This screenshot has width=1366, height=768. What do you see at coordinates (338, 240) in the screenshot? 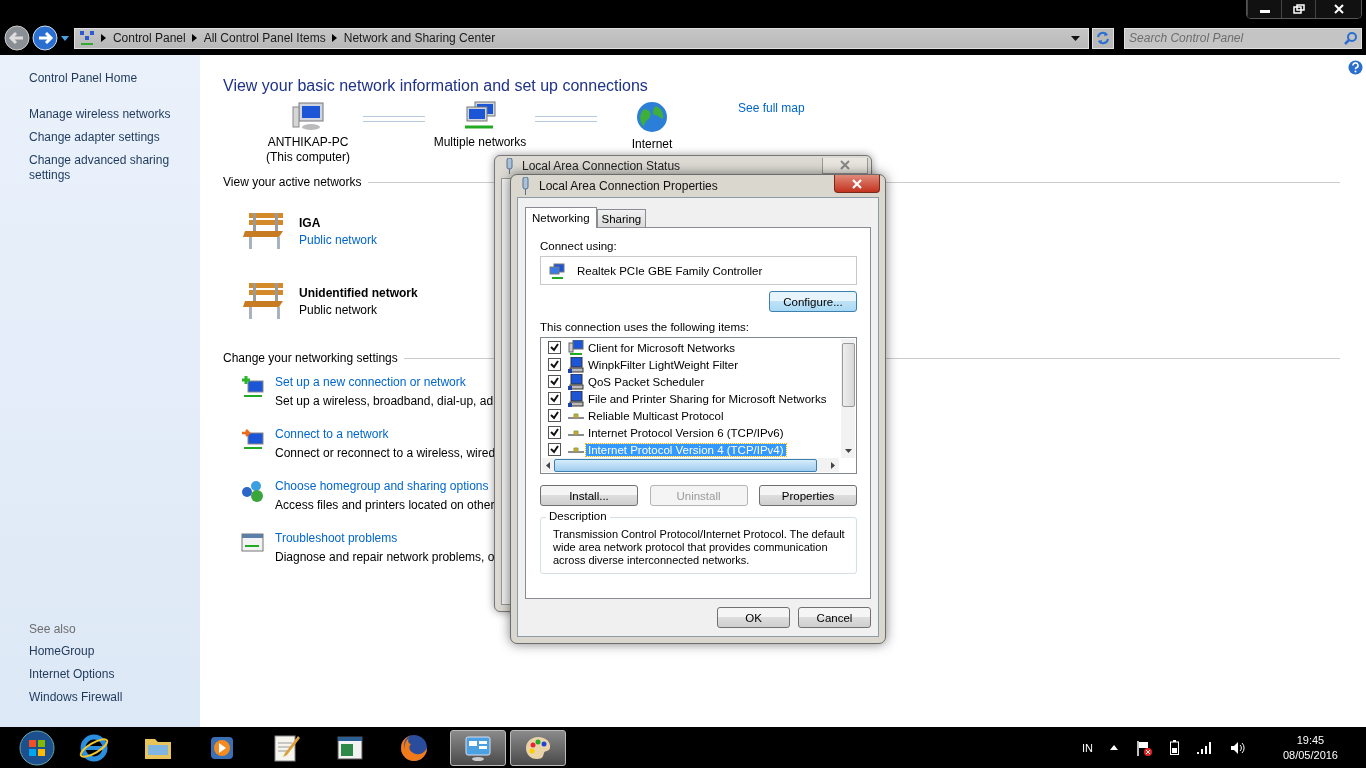
I see `network-type-link: Public network` at bounding box center [338, 240].